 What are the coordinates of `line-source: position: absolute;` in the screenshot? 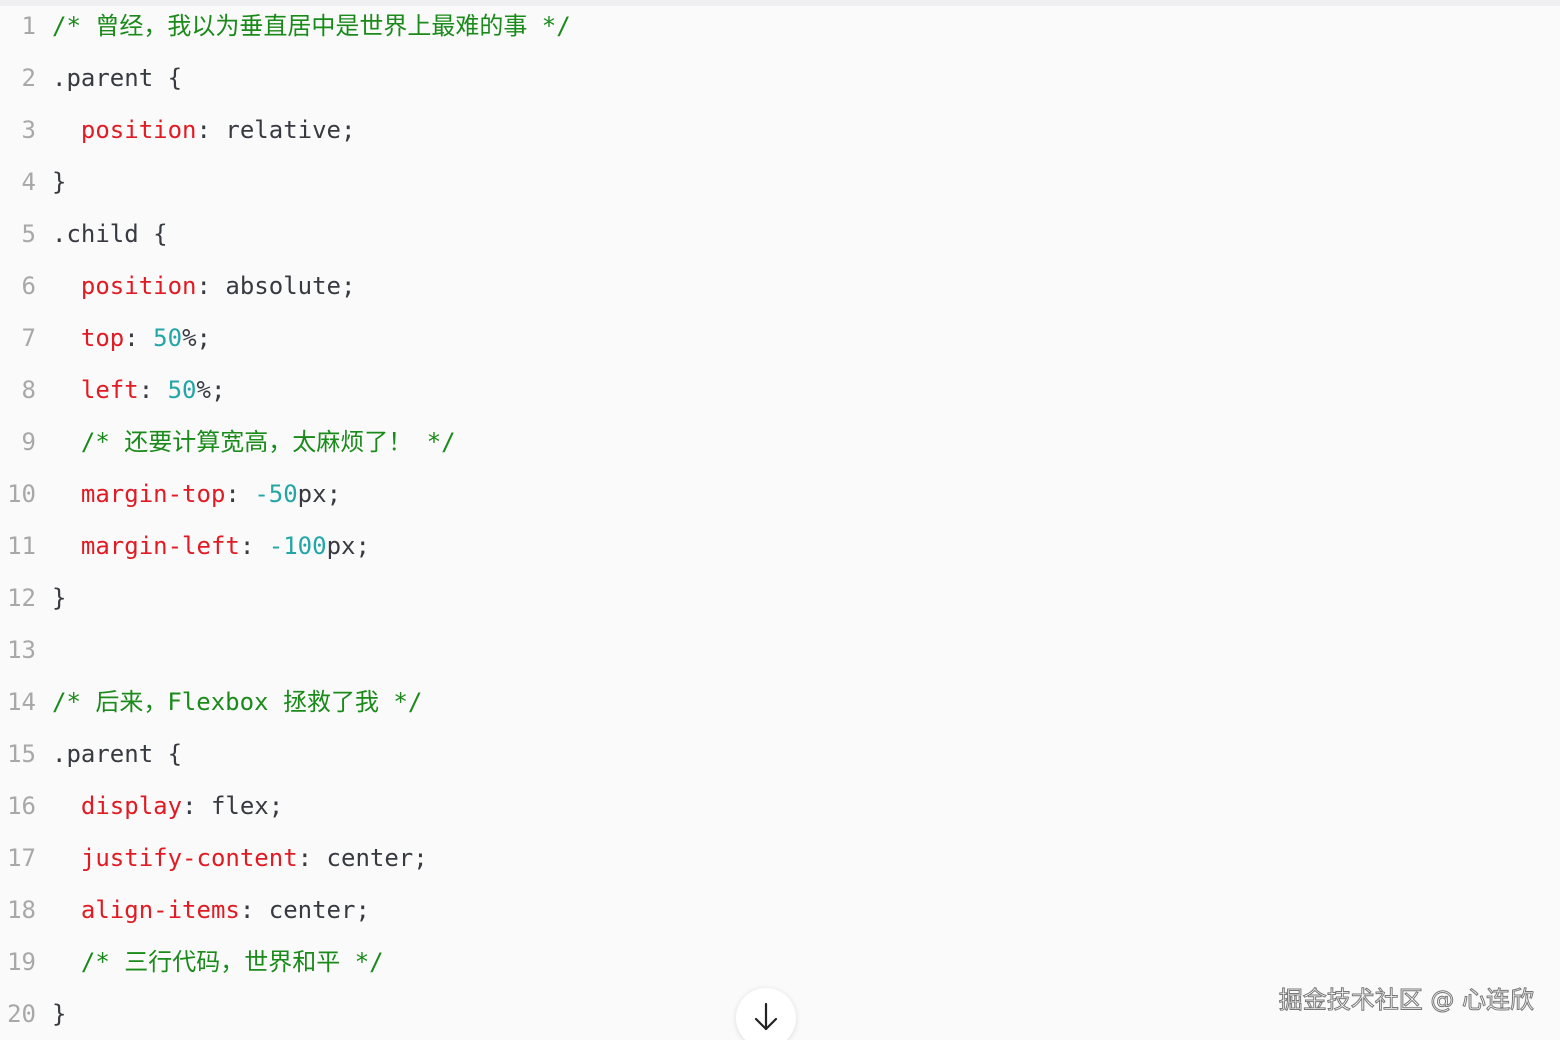 It's located at (204, 286).